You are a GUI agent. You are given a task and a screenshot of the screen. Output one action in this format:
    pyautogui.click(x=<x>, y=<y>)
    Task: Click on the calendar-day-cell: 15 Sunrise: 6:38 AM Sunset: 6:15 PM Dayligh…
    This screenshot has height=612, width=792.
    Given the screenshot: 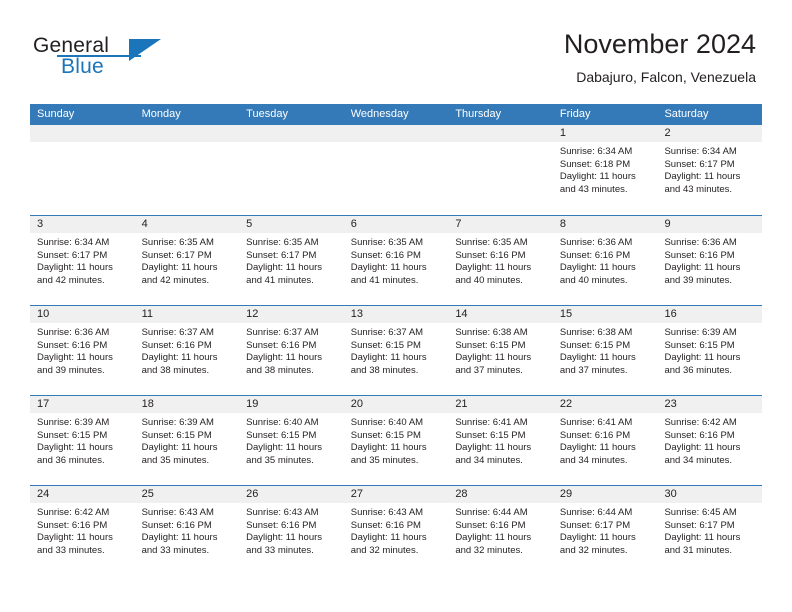 What is the action you would take?
    pyautogui.click(x=605, y=350)
    